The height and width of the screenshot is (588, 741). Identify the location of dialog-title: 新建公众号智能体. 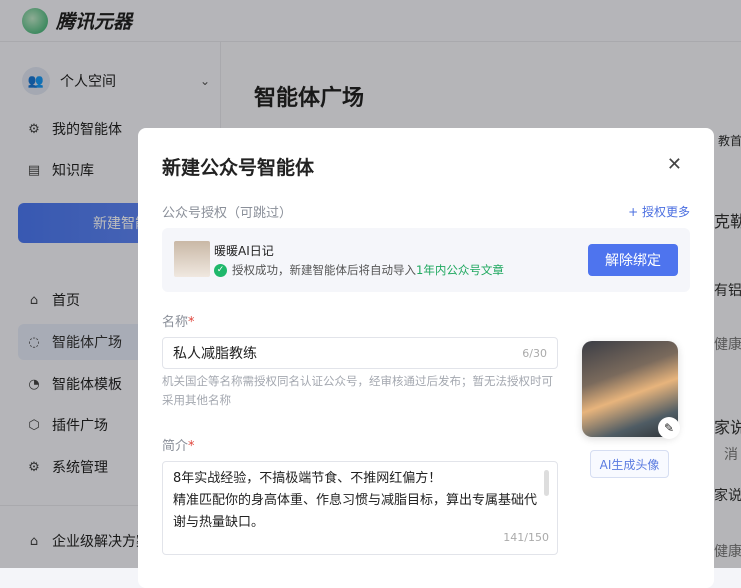
(238, 168).